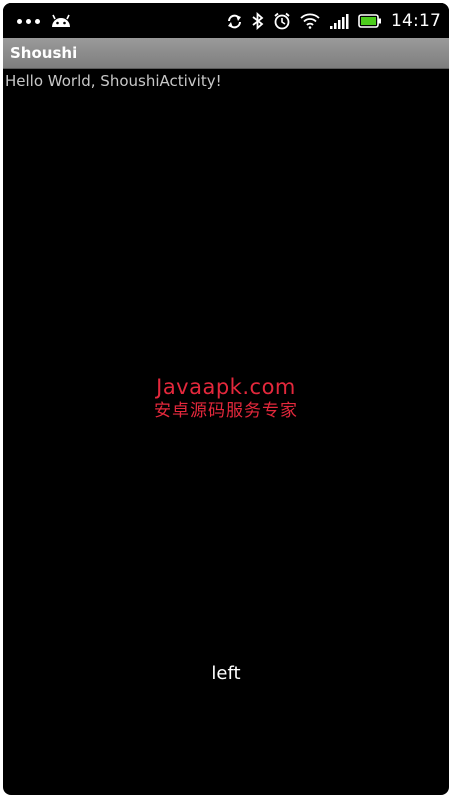 The width and height of the screenshot is (454, 799). What do you see at coordinates (61, 21) in the screenshot?
I see `android-icon` at bounding box center [61, 21].